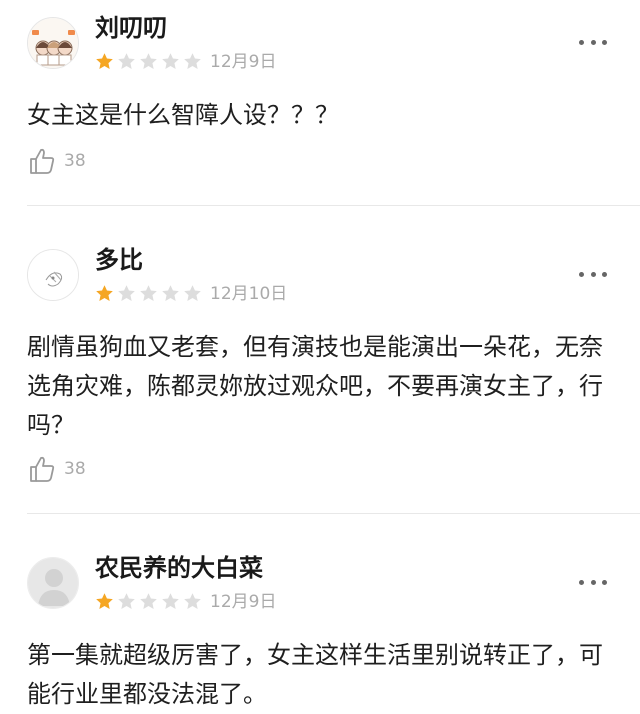  I want to click on default-avatar-icon, so click(53, 583).